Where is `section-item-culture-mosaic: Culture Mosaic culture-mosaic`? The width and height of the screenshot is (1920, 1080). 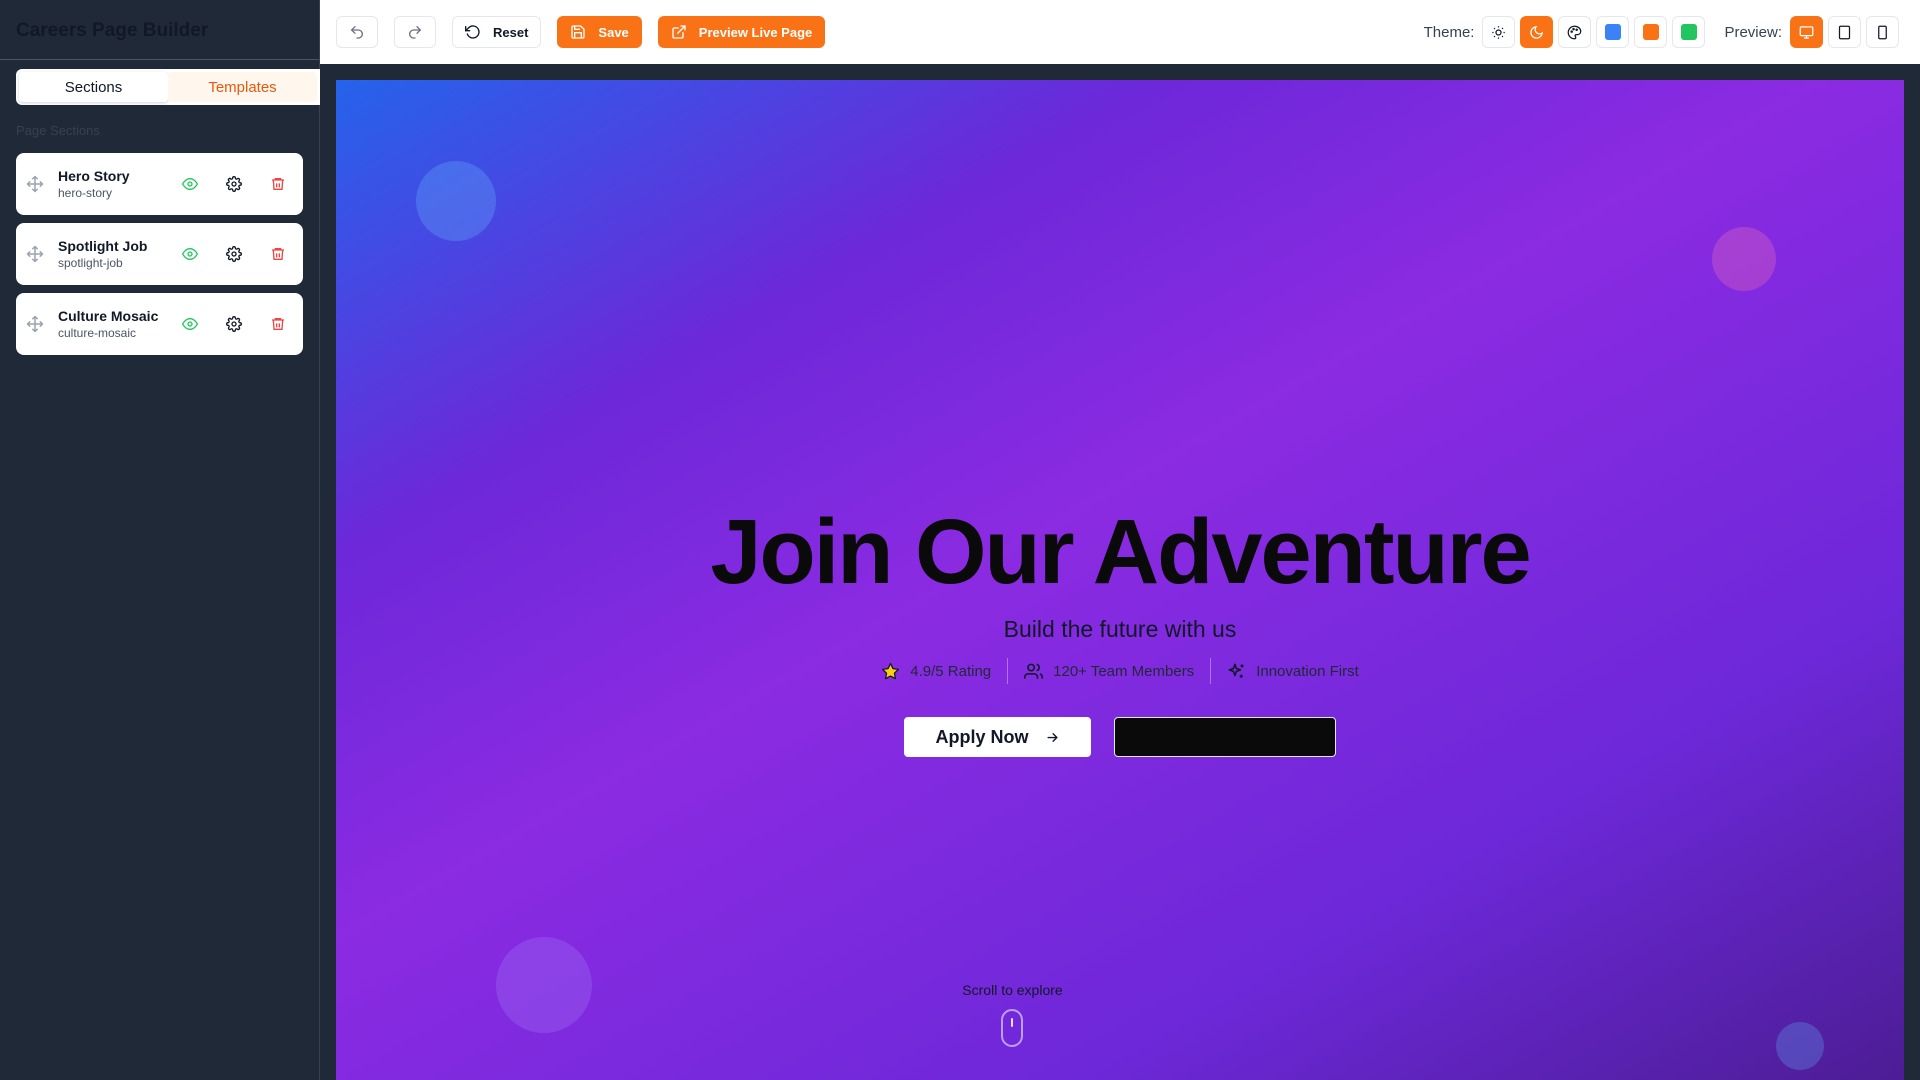
section-item-culture-mosaic: Culture Mosaic culture-mosaic is located at coordinates (159, 324).